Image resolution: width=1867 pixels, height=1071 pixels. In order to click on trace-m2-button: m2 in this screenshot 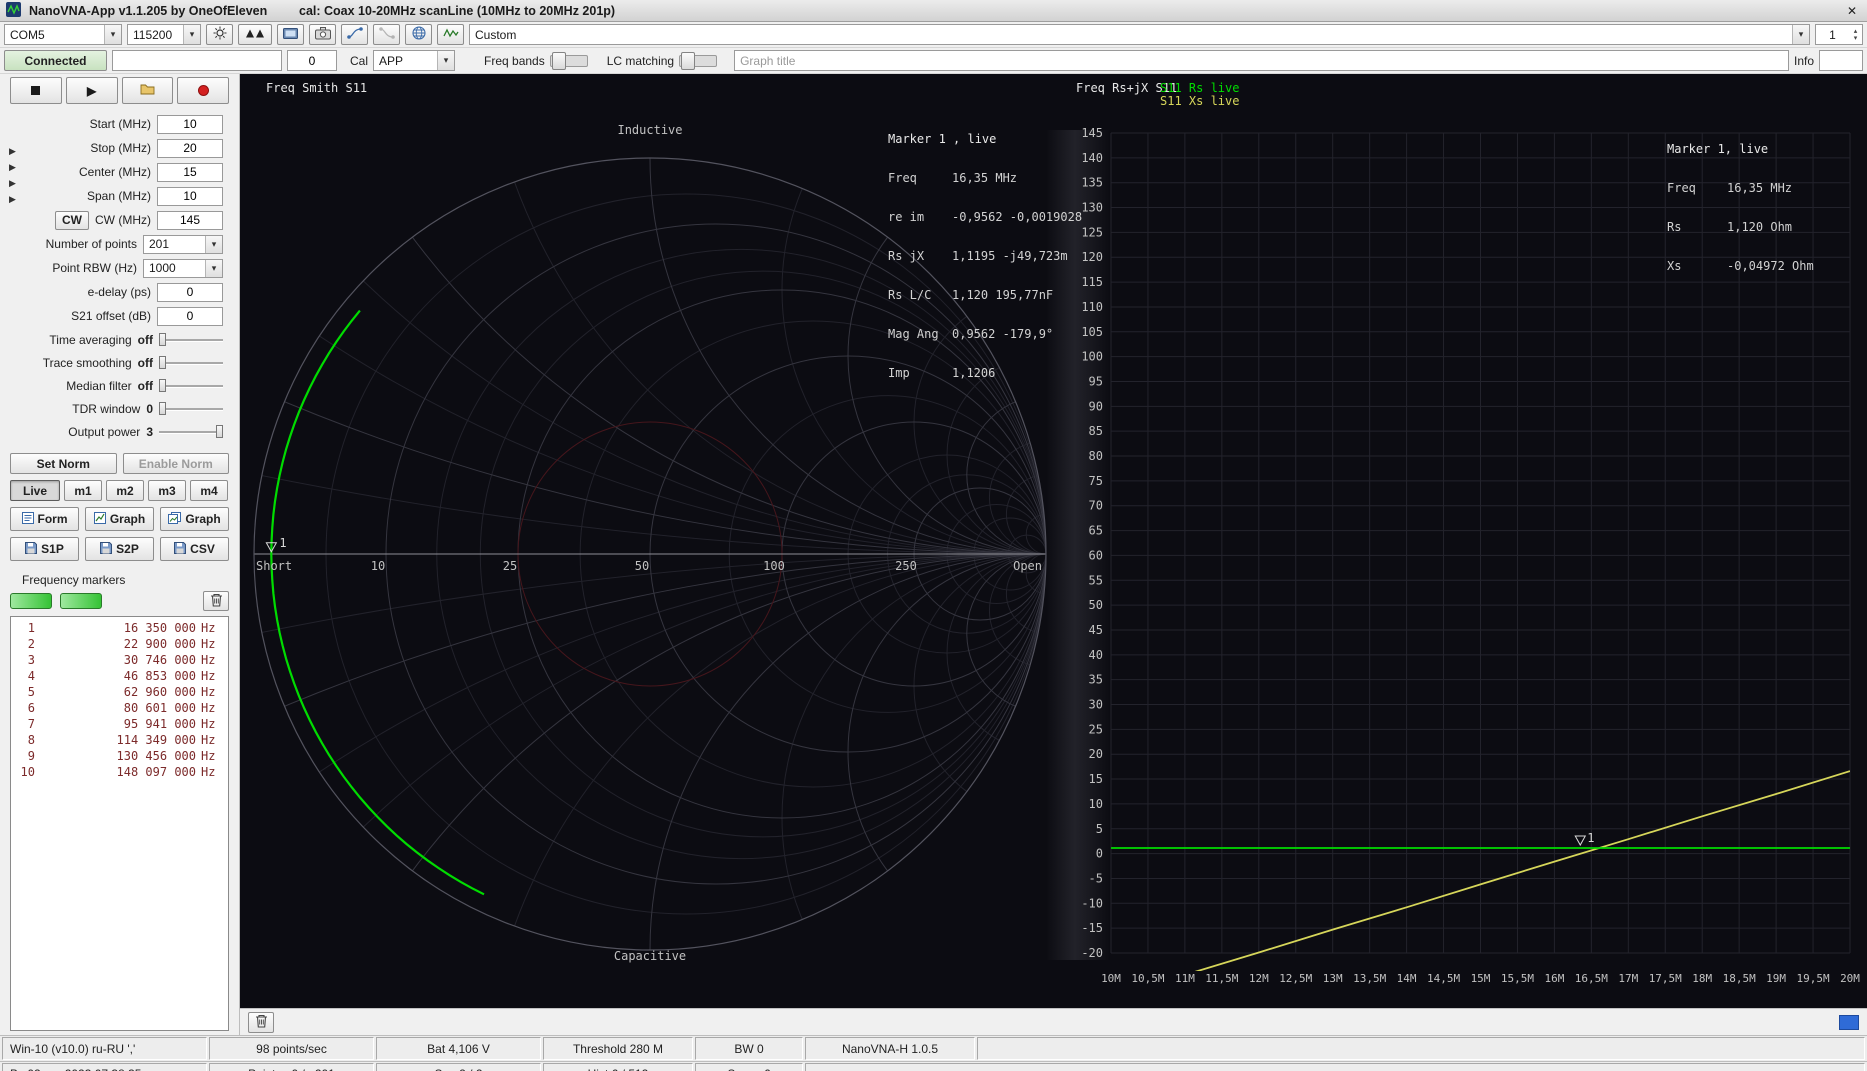, I will do `click(125, 490)`.